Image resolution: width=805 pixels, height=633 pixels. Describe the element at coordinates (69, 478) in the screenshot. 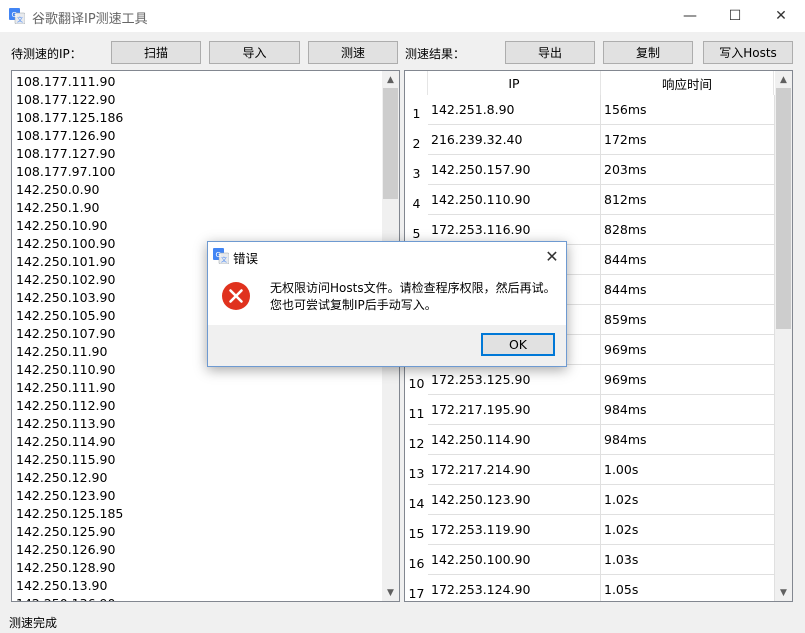

I see `ip-list-item: 142.250.12.90` at that location.